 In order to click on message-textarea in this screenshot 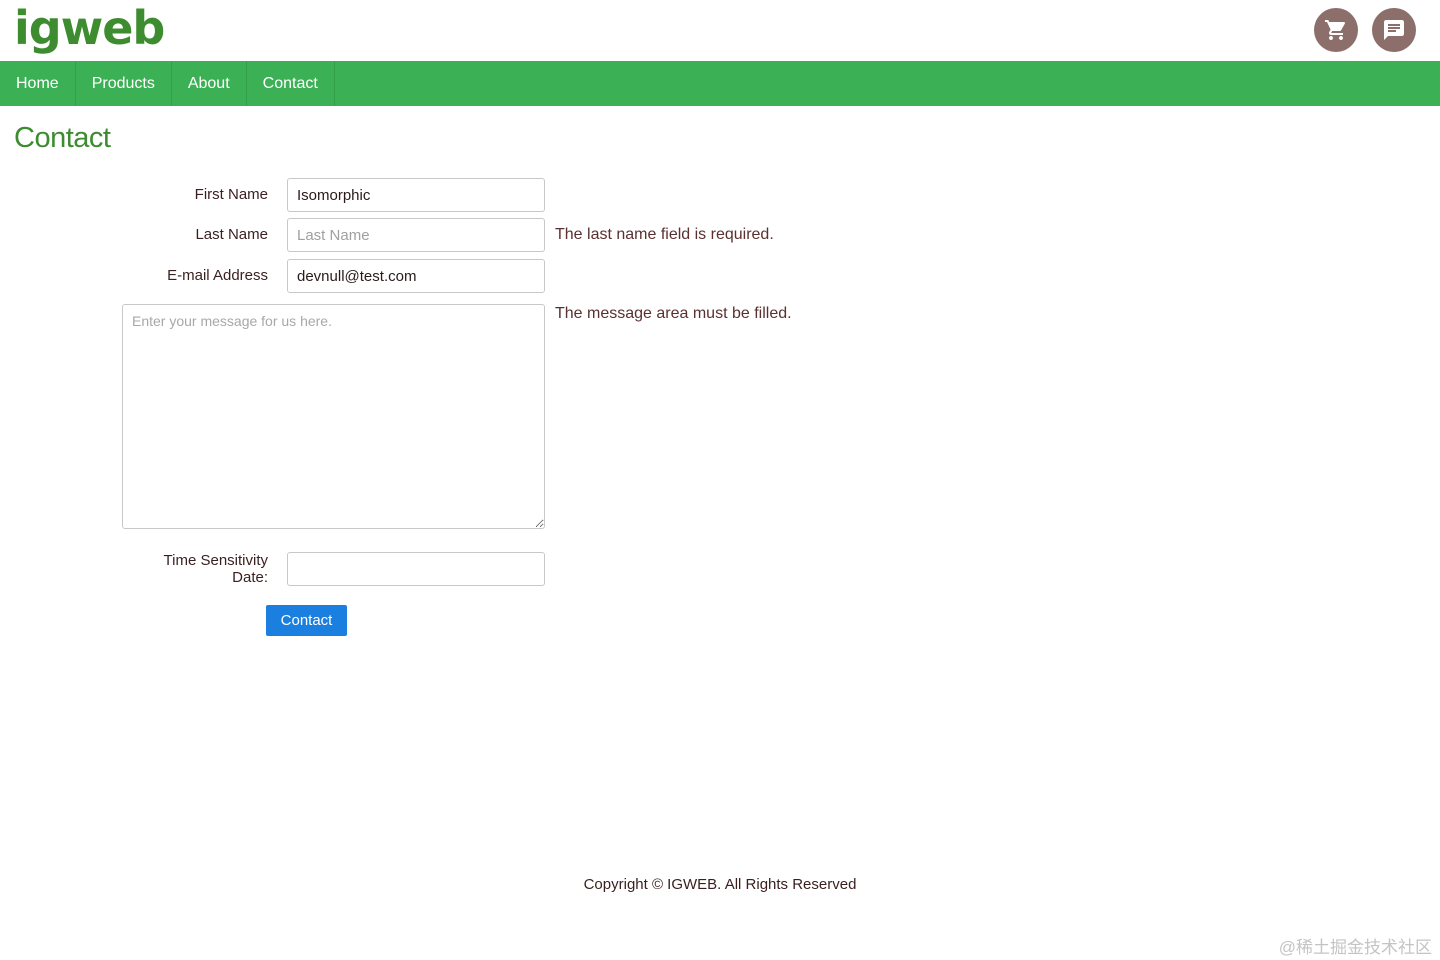, I will do `click(333, 416)`.